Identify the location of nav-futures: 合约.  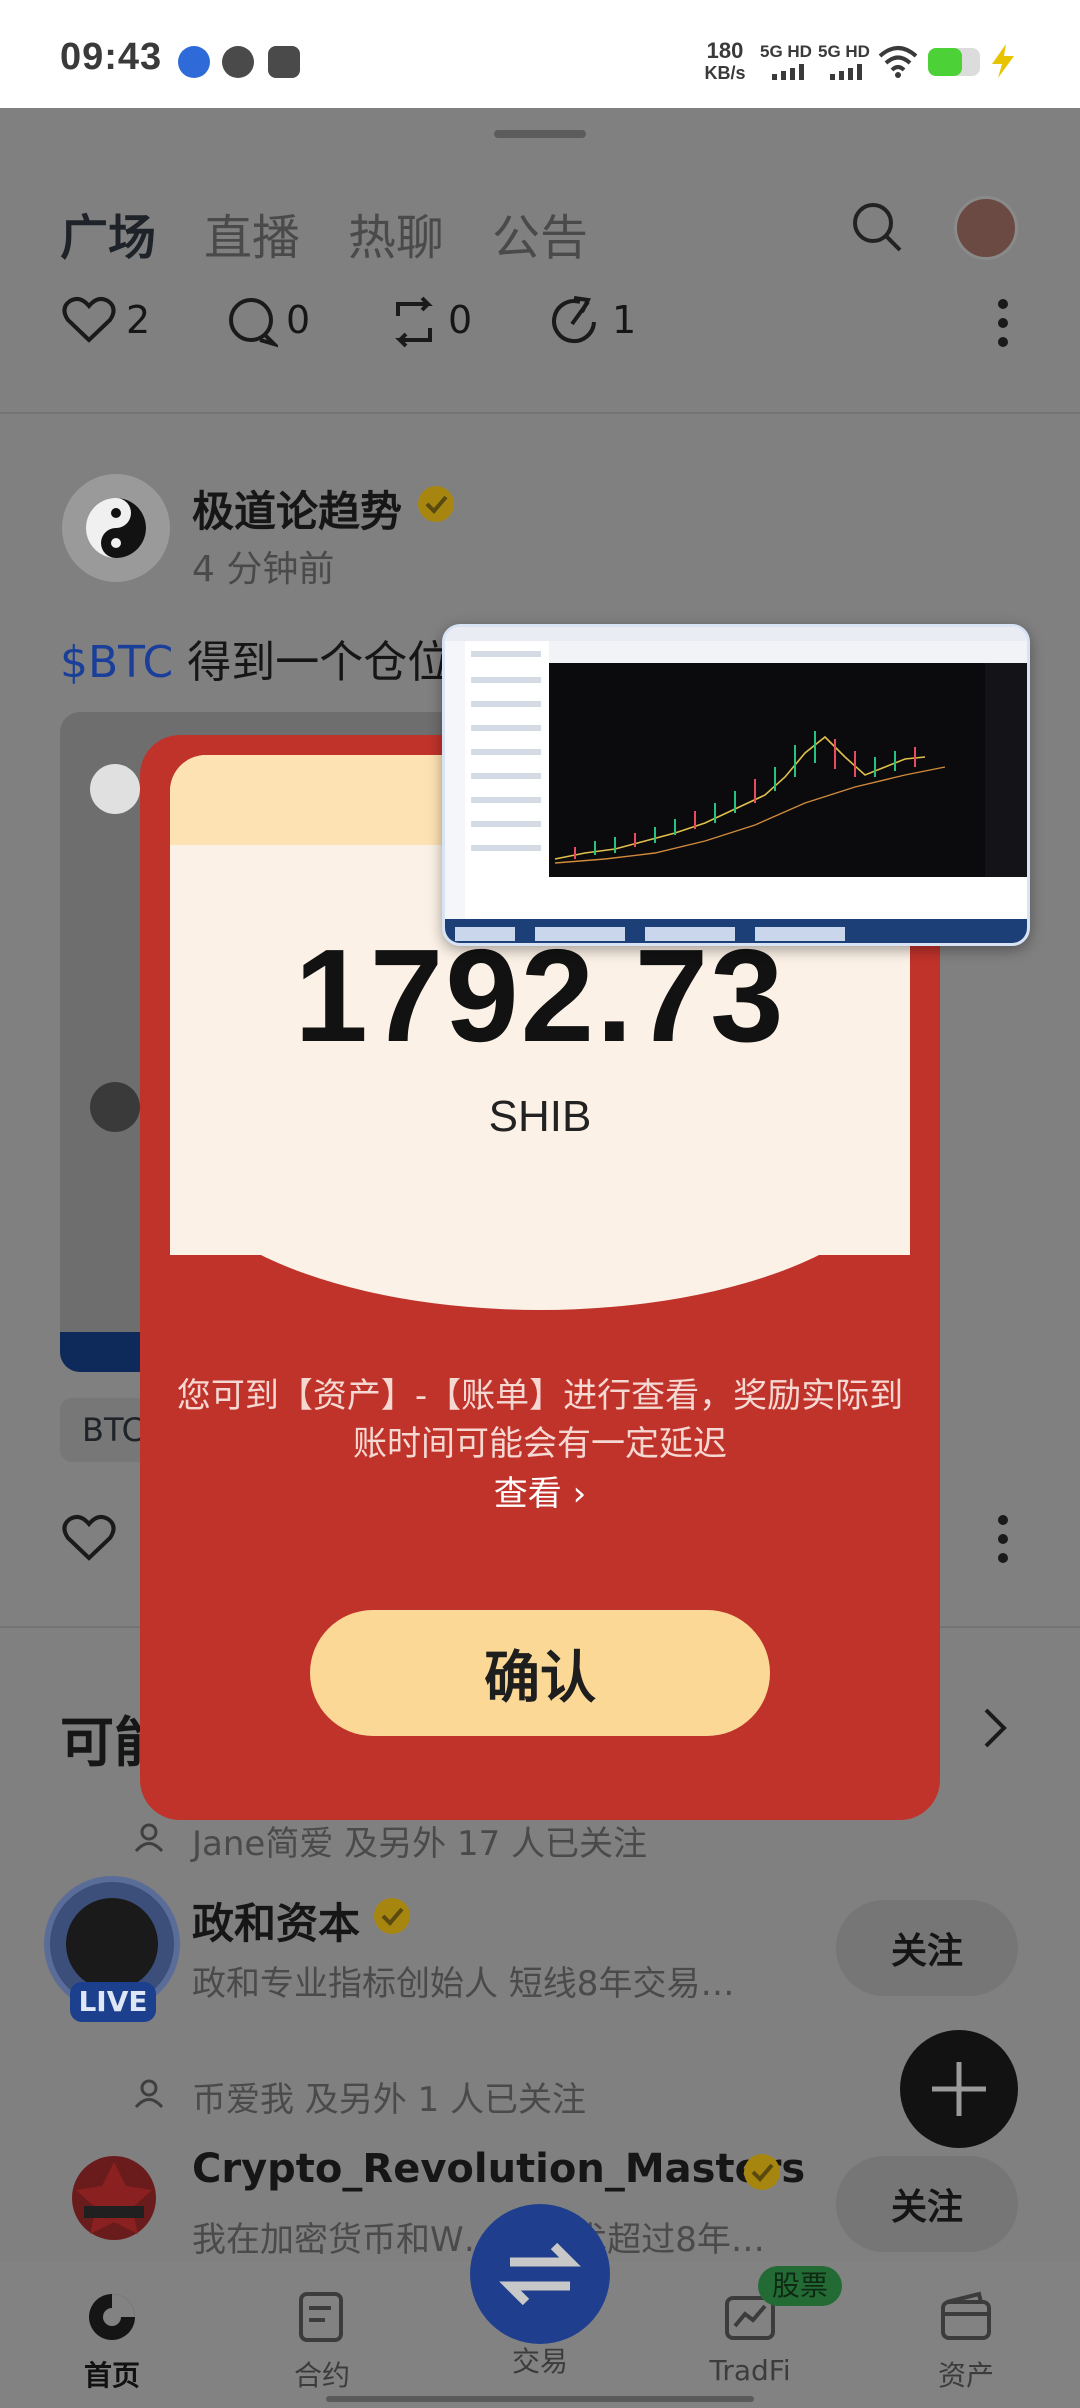
(322, 2342).